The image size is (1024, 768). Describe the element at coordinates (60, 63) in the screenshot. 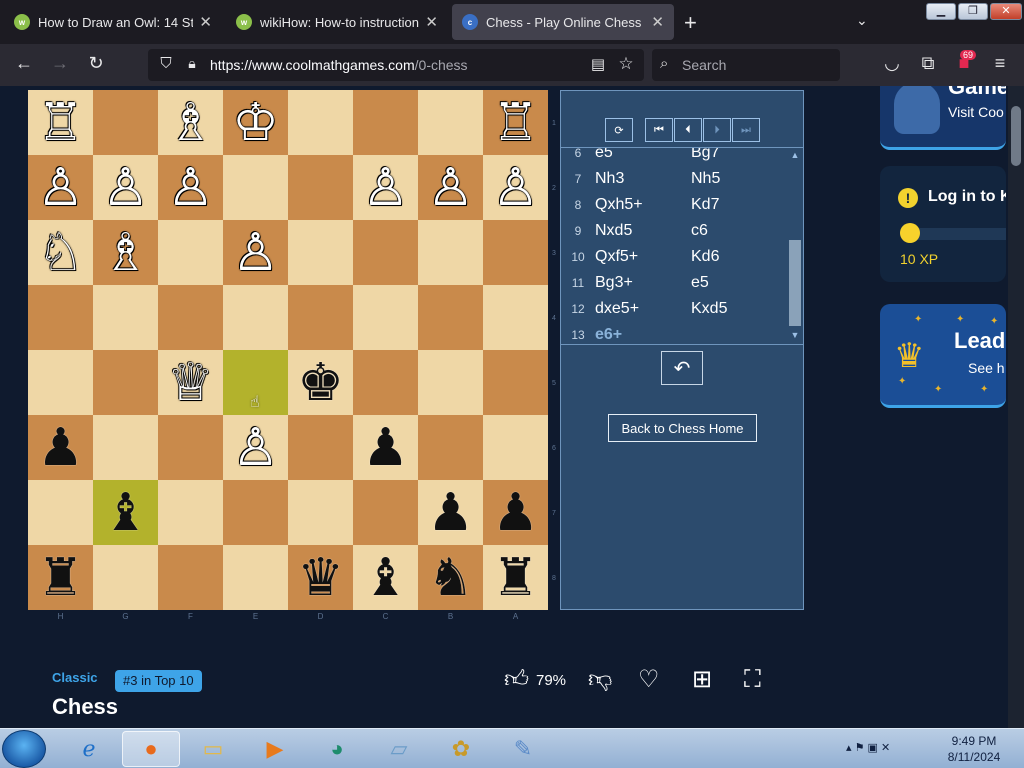

I see `forward-arrow-icon: →` at that location.